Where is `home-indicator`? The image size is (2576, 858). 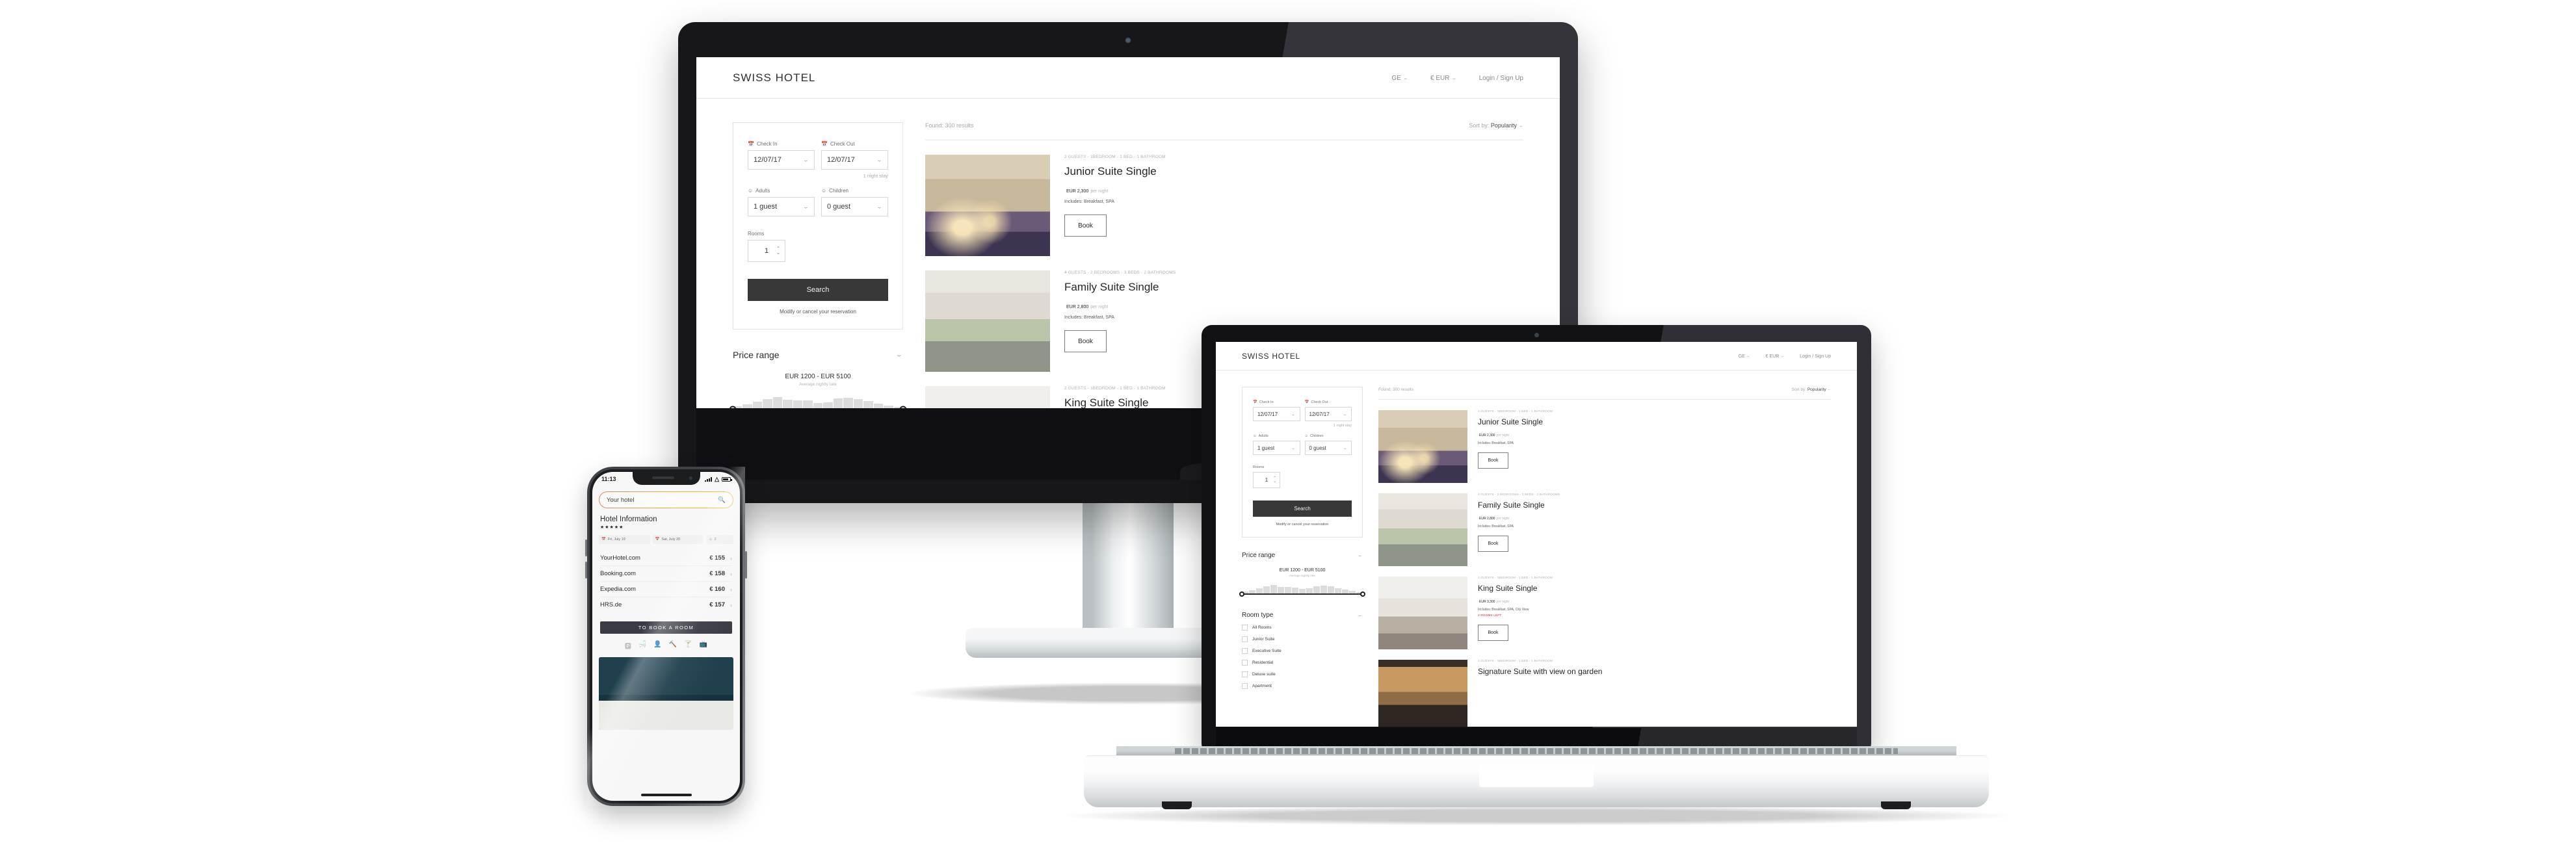 home-indicator is located at coordinates (666, 795).